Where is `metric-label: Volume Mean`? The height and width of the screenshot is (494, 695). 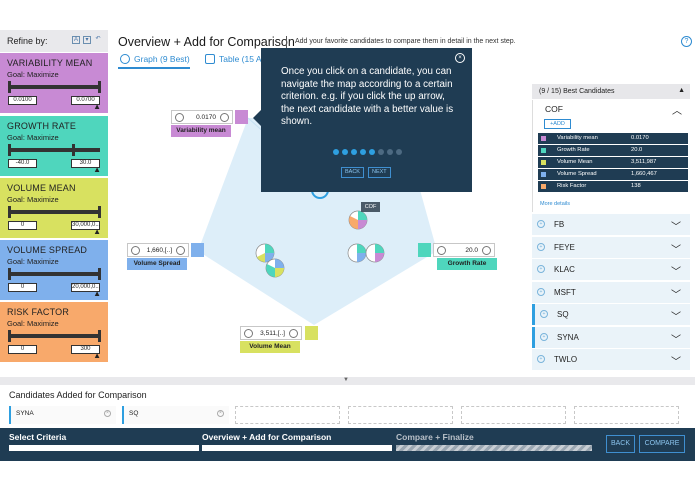 metric-label: Volume Mean is located at coordinates (575, 162).